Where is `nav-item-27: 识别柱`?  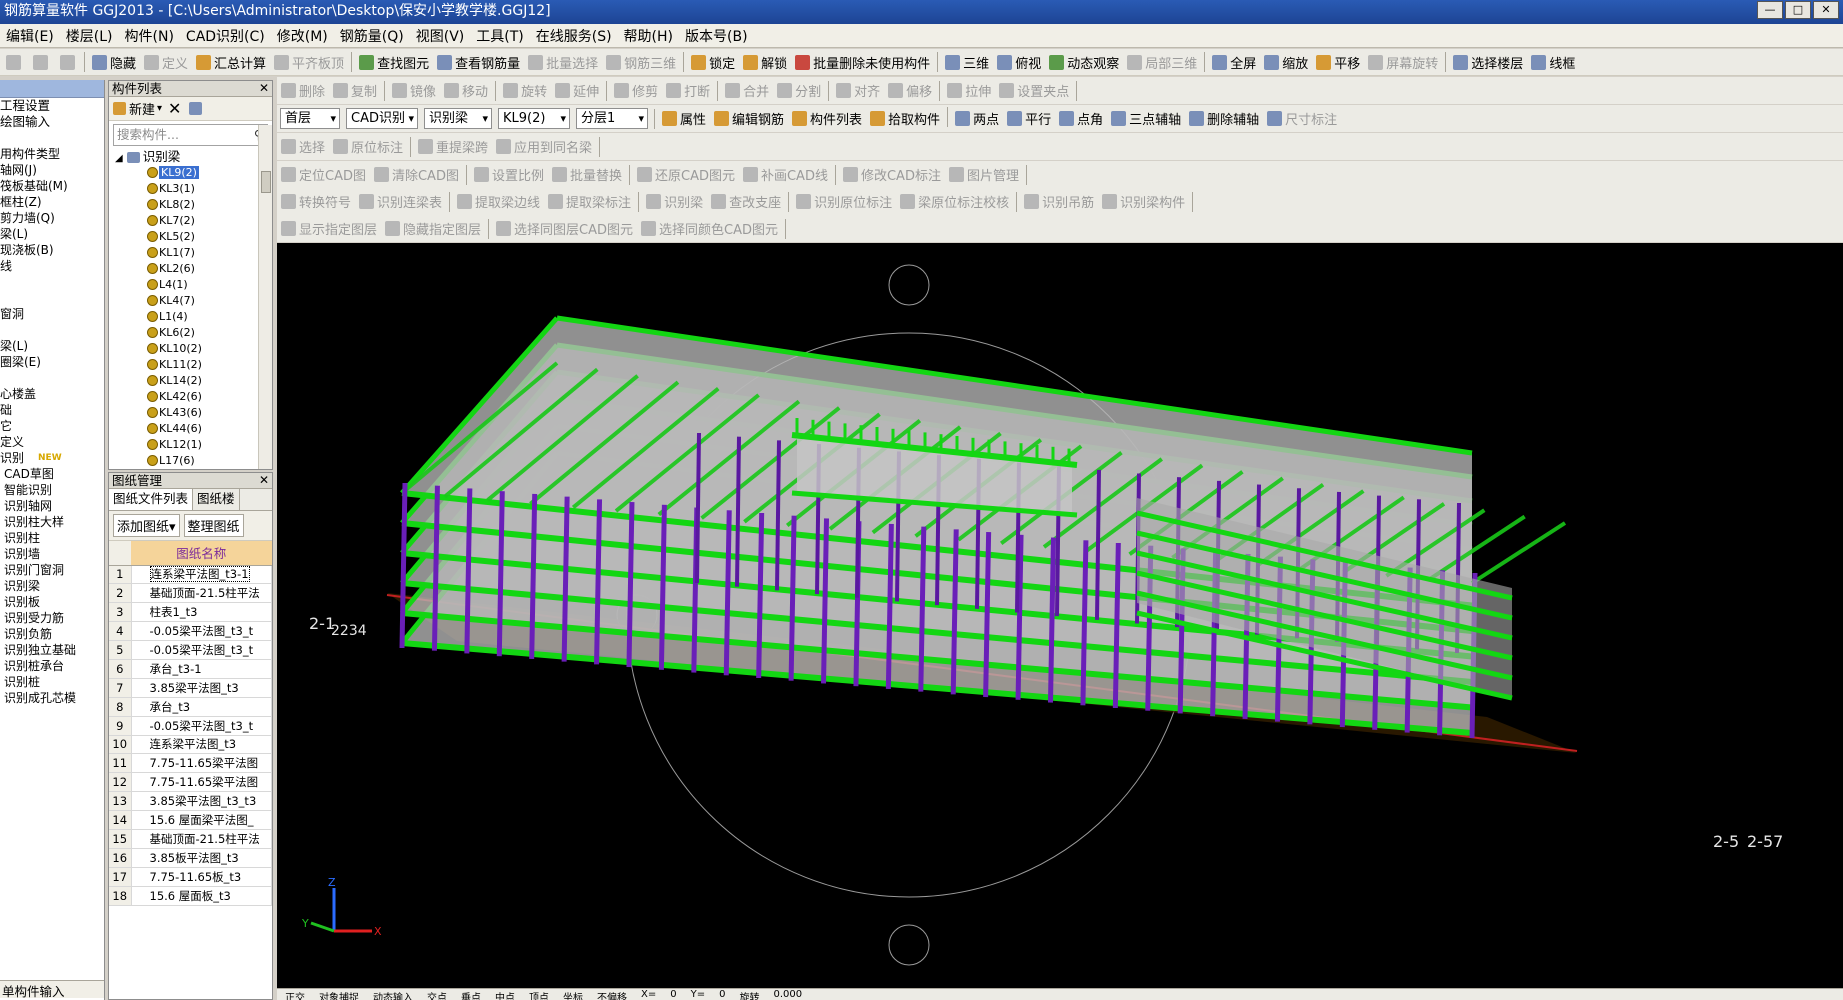
nav-item-27: 识别柱 is located at coordinates (52, 538).